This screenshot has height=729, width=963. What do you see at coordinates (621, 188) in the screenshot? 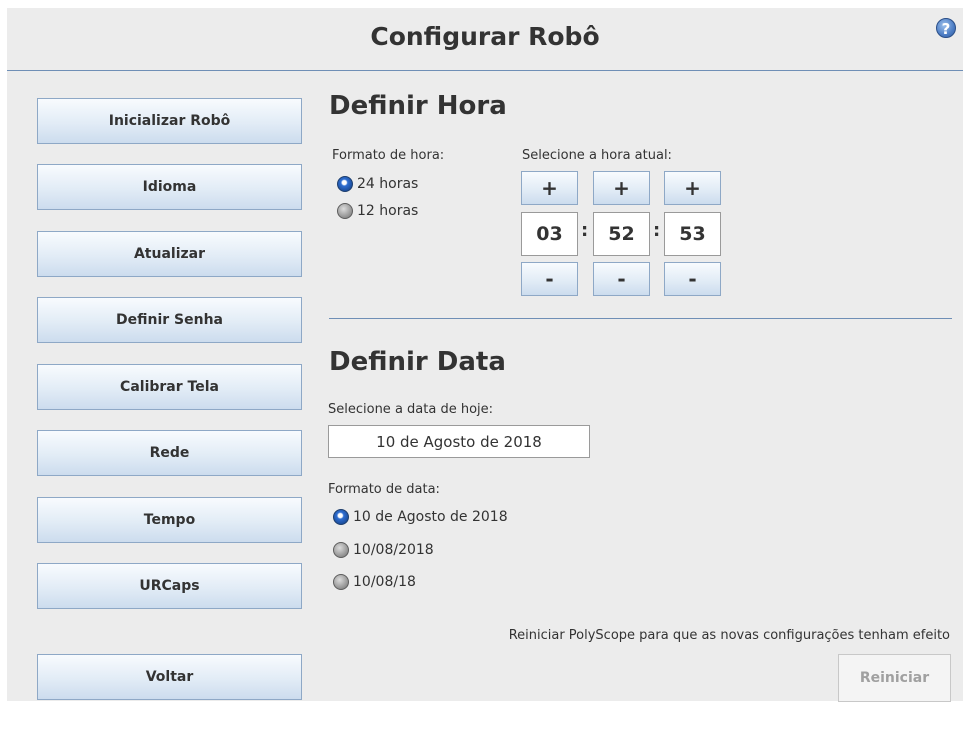
I see `minute-increment-button: +` at bounding box center [621, 188].